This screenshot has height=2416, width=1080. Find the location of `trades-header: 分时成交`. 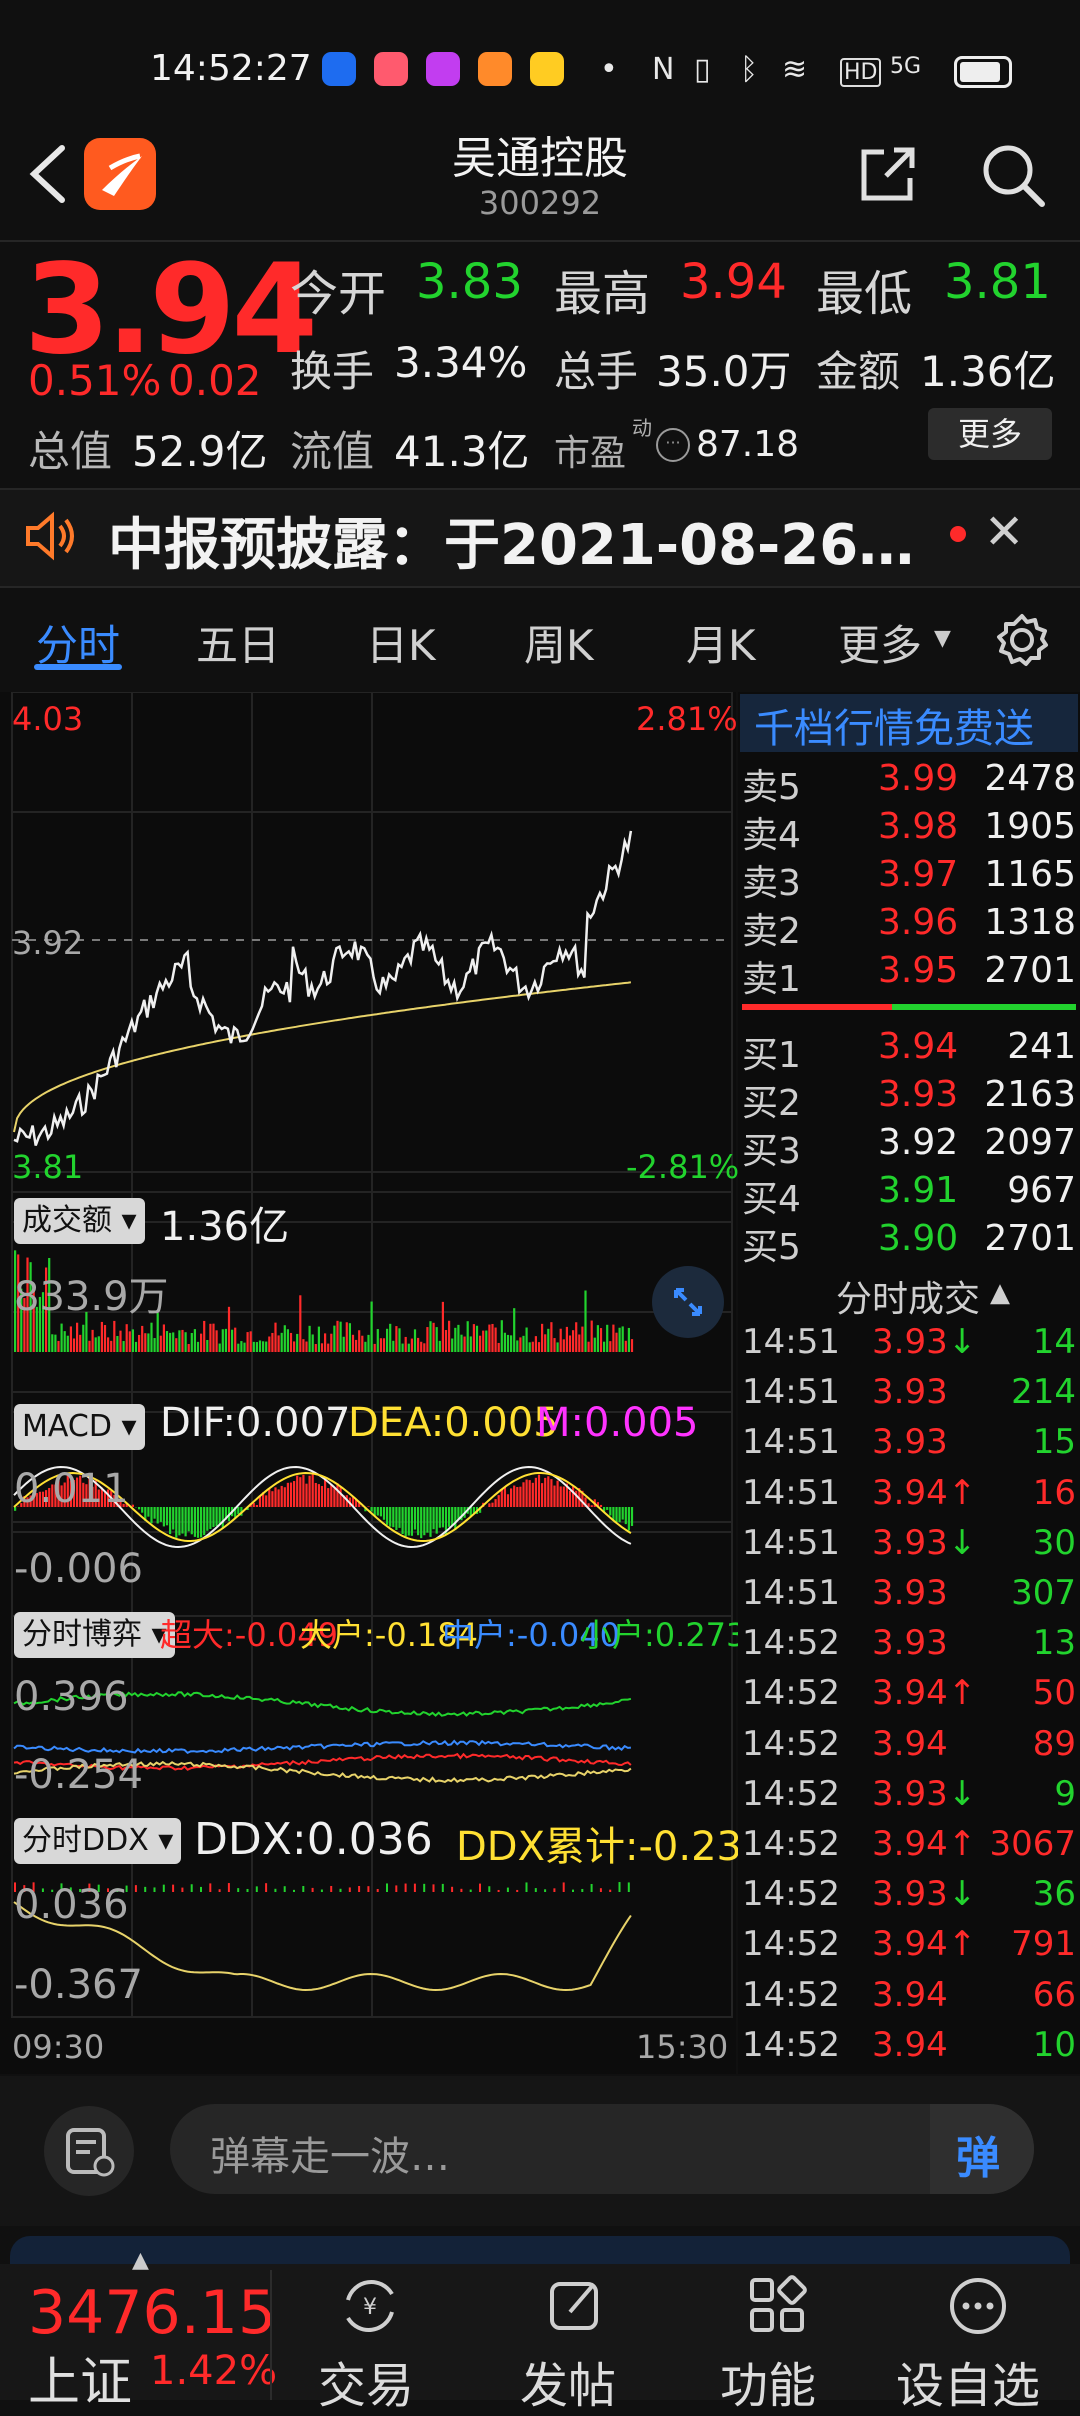

trades-header: 分时成交 is located at coordinates (908, 1296).